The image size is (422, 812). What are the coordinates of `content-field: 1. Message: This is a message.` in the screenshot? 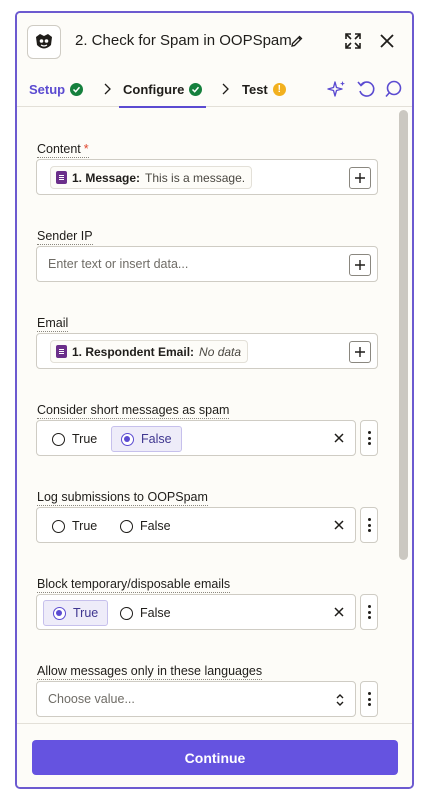 It's located at (207, 177).